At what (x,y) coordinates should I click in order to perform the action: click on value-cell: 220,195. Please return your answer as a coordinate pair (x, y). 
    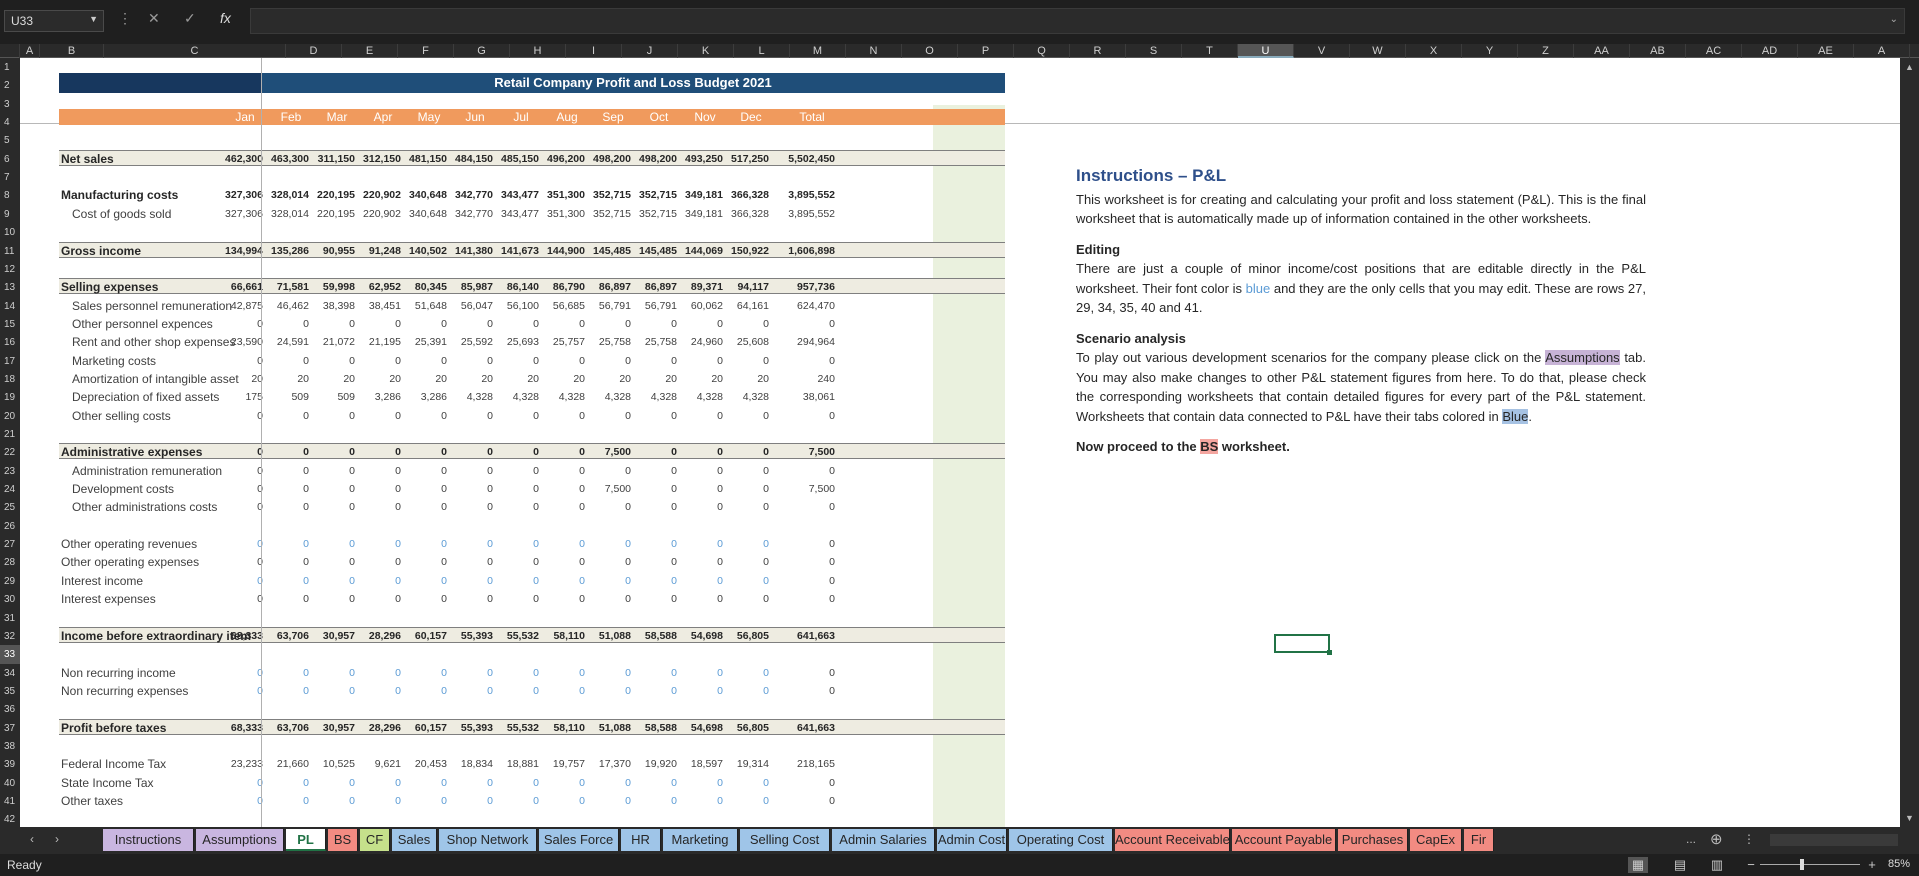
    Looking at the image, I should click on (330, 195).